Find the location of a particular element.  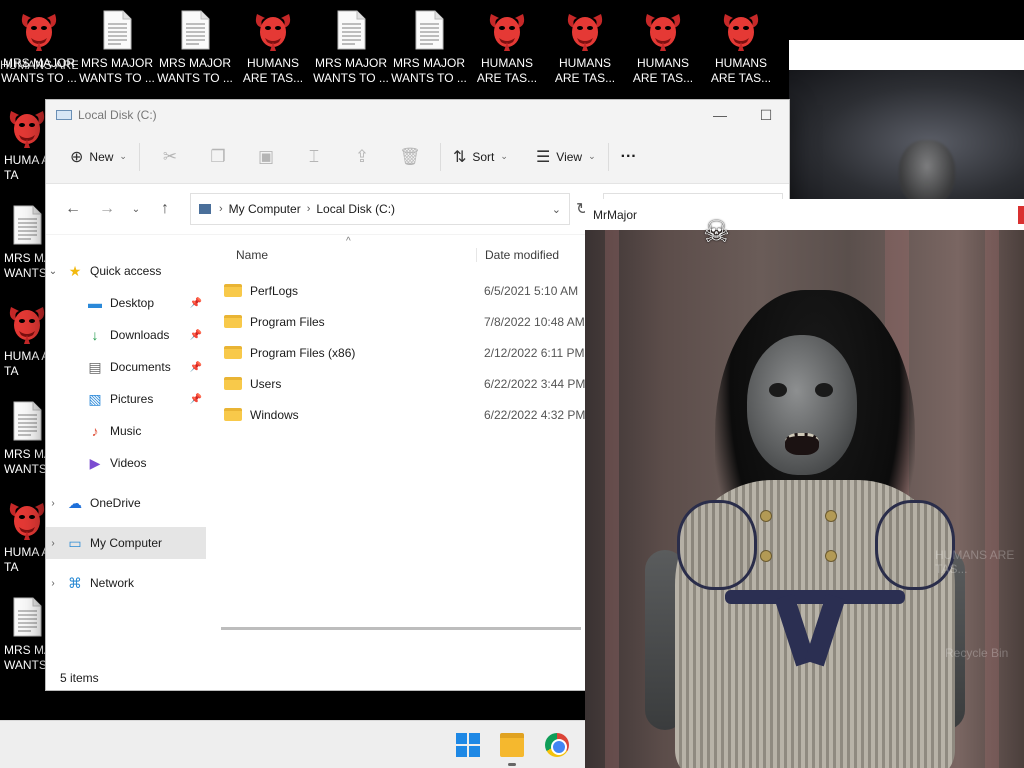

recent-locations-button: ⌄ is located at coordinates (136, 209).